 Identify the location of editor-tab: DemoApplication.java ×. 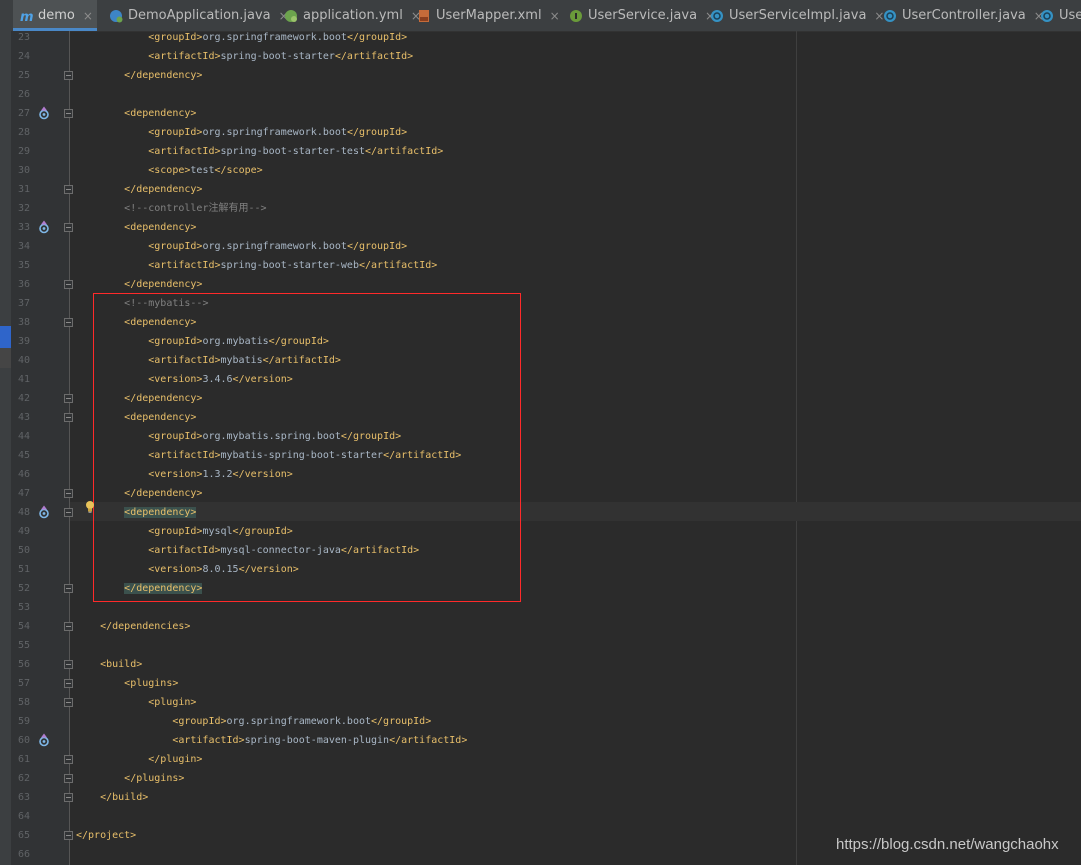
(196, 15).